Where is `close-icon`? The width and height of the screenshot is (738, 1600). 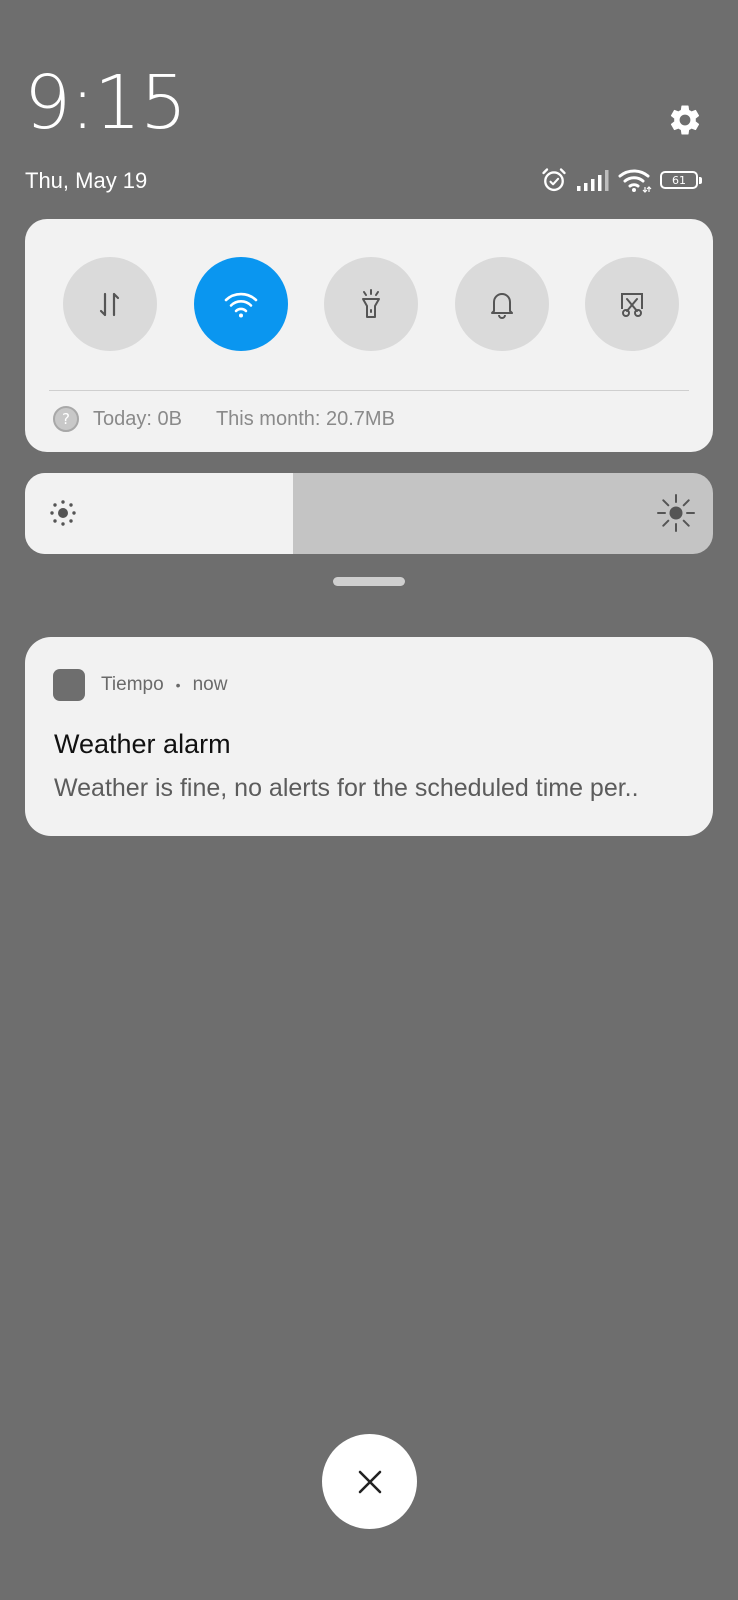
close-icon is located at coordinates (369, 1481).